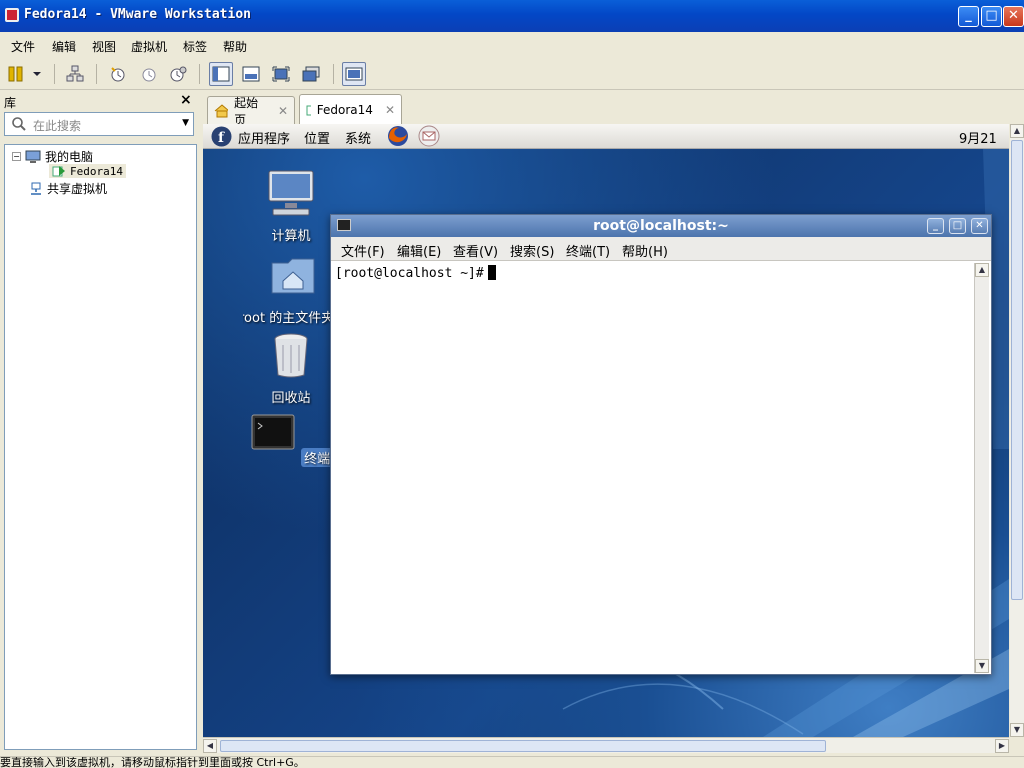 This screenshot has width=1024, height=768. I want to click on vm-running-icon, so click(308, 110).